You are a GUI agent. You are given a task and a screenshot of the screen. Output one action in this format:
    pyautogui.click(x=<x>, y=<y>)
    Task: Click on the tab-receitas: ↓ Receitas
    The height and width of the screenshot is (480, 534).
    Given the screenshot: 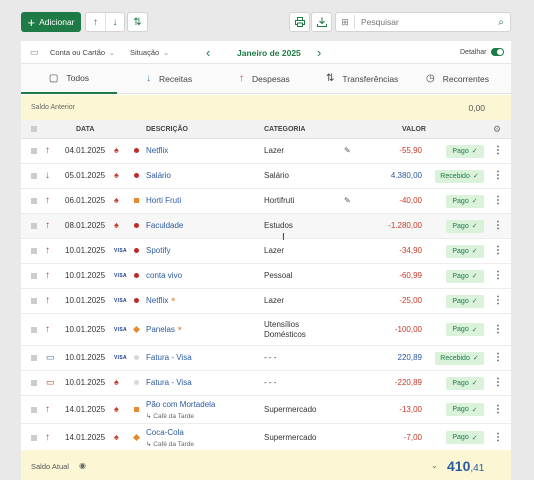 What is the action you would take?
    pyautogui.click(x=169, y=78)
    